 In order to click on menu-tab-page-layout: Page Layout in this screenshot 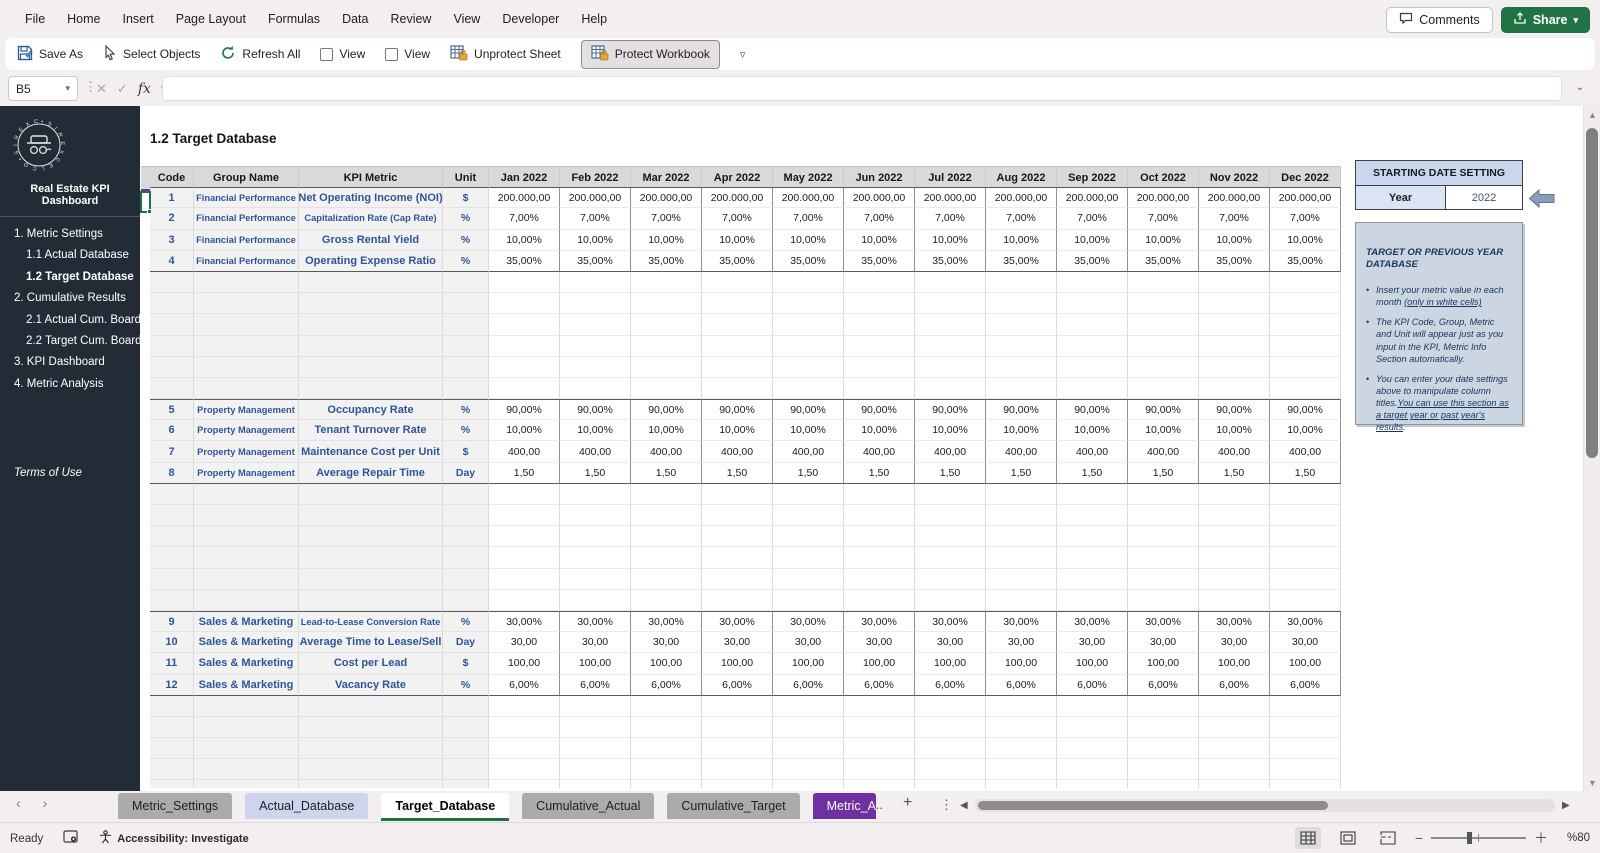, I will do `click(211, 19)`.